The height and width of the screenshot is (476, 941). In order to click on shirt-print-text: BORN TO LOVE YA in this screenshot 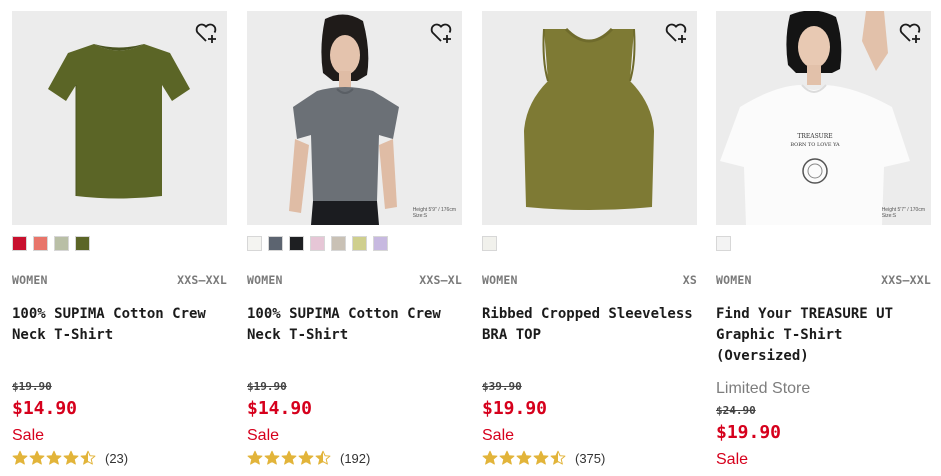, I will do `click(815, 145)`.